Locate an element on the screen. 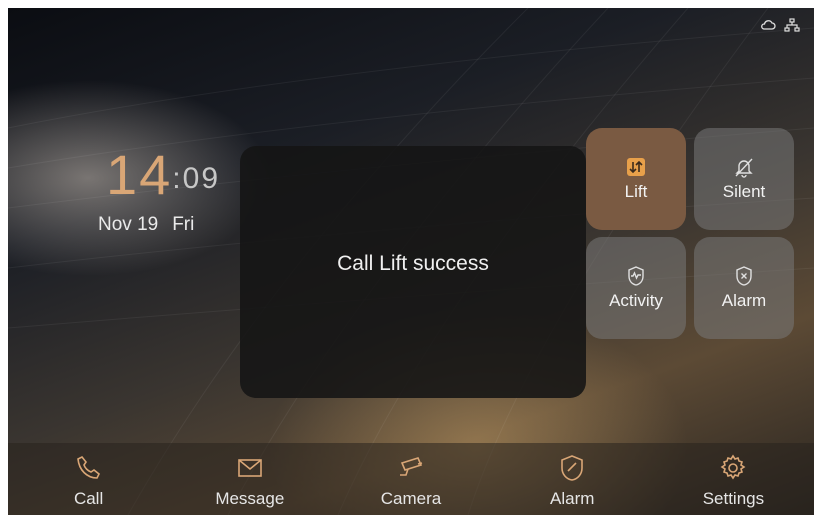 The width and height of the screenshot is (814, 515). tile-alarm-label: Alarm is located at coordinates (744, 300).